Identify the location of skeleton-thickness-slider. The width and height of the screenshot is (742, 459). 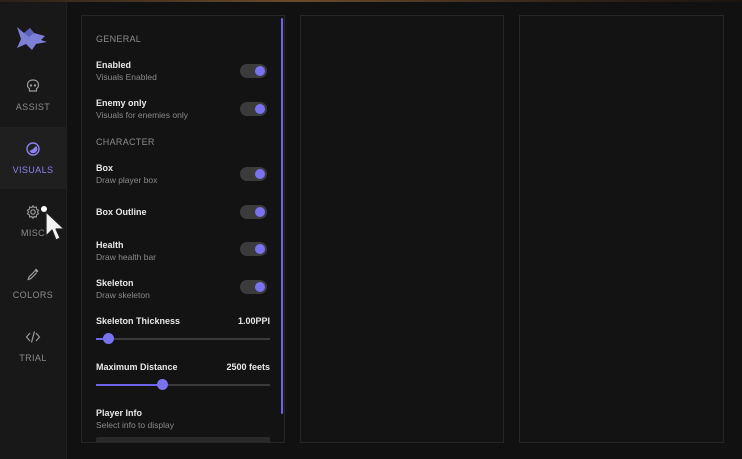
(183, 338).